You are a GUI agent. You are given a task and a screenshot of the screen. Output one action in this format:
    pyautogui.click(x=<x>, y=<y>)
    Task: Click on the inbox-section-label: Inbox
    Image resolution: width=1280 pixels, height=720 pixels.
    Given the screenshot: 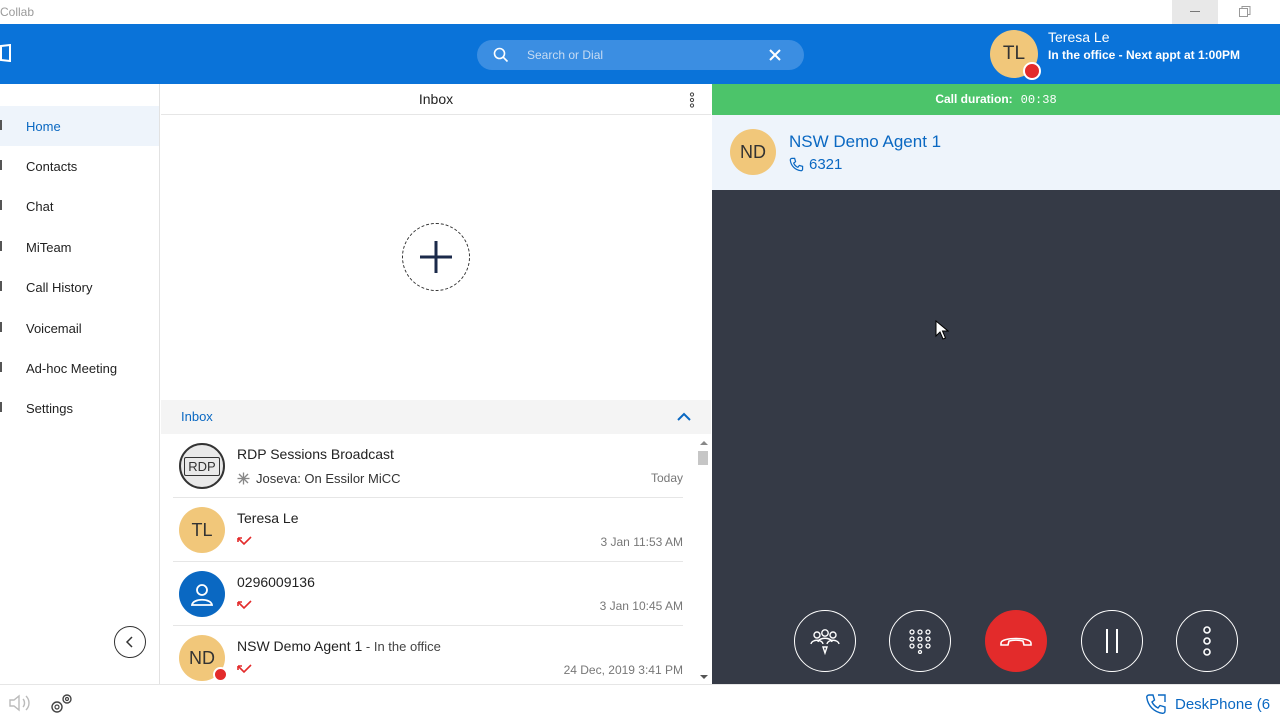 What is the action you would take?
    pyautogui.click(x=197, y=416)
    